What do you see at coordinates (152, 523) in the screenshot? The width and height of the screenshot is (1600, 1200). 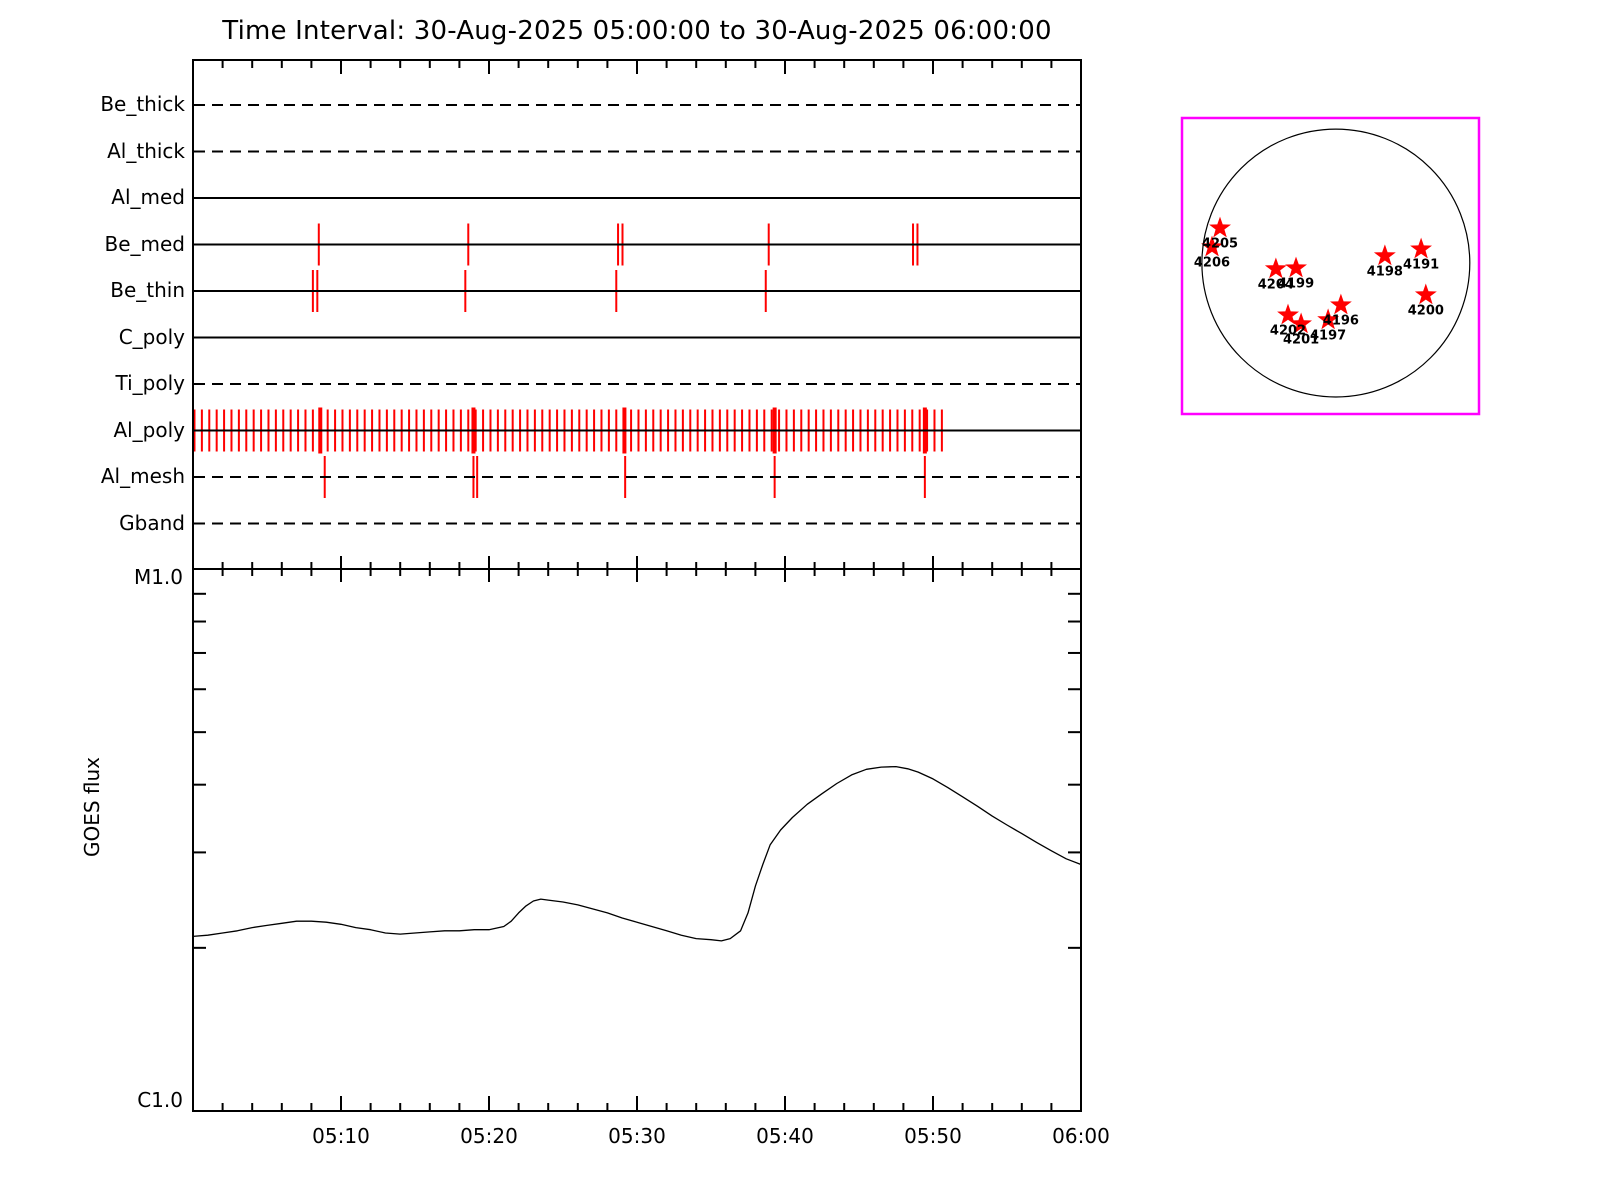 I see `filter-row-label-gband: Gband` at bounding box center [152, 523].